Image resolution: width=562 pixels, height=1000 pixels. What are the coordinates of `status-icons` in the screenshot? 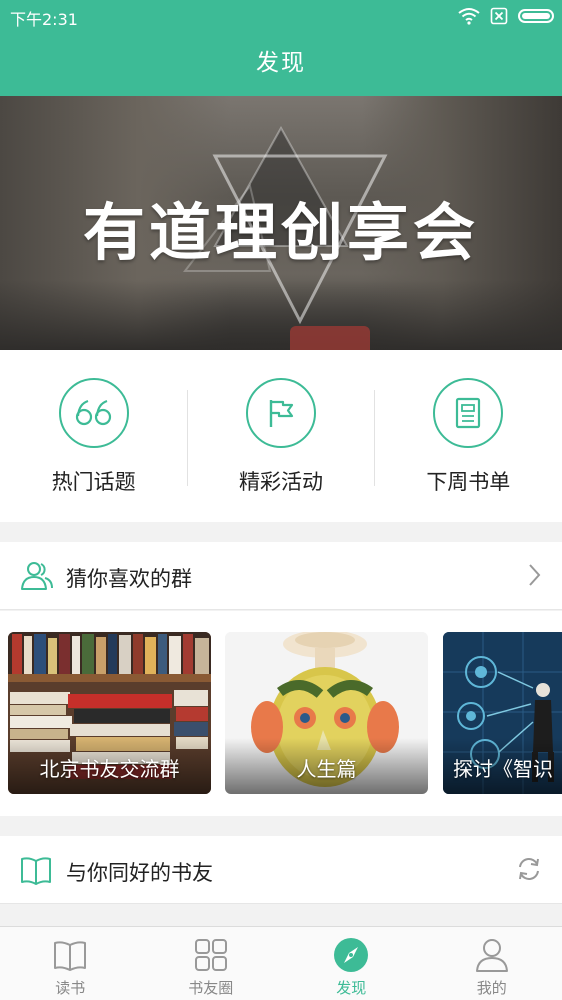 It's located at (506, 16).